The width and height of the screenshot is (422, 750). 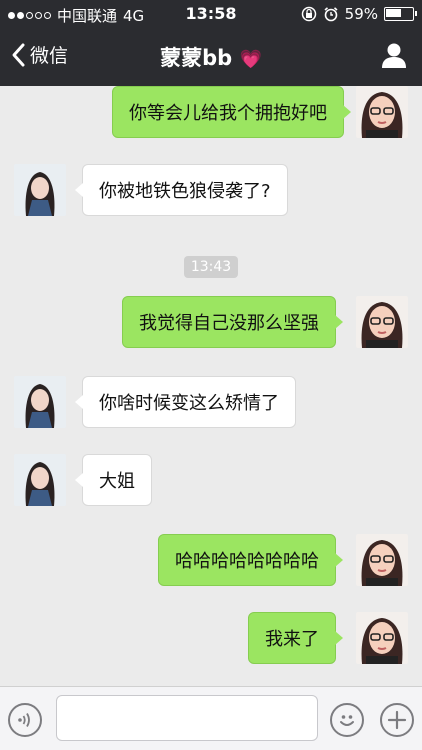 I want to click on input-bar, so click(x=211, y=718).